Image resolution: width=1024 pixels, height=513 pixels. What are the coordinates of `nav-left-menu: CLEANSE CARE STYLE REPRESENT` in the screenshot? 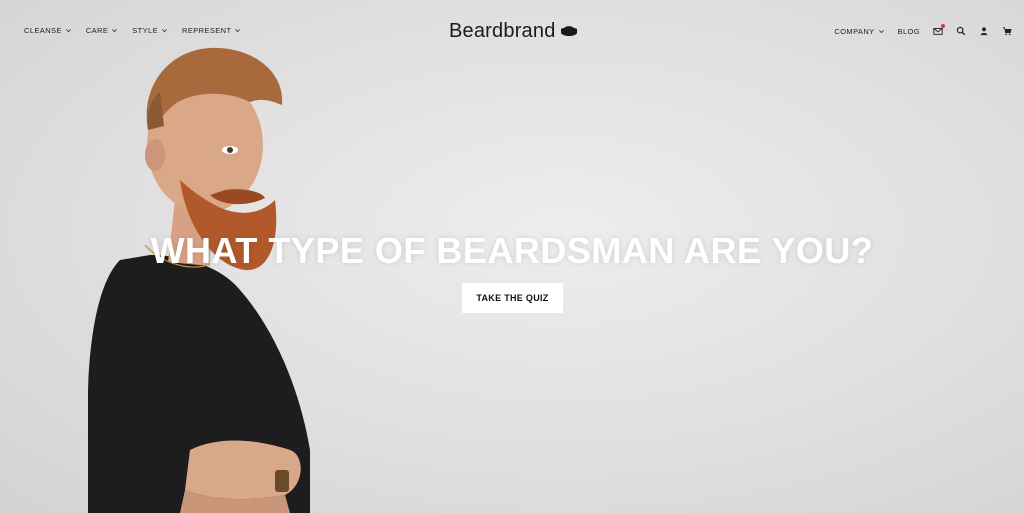 It's located at (132, 30).